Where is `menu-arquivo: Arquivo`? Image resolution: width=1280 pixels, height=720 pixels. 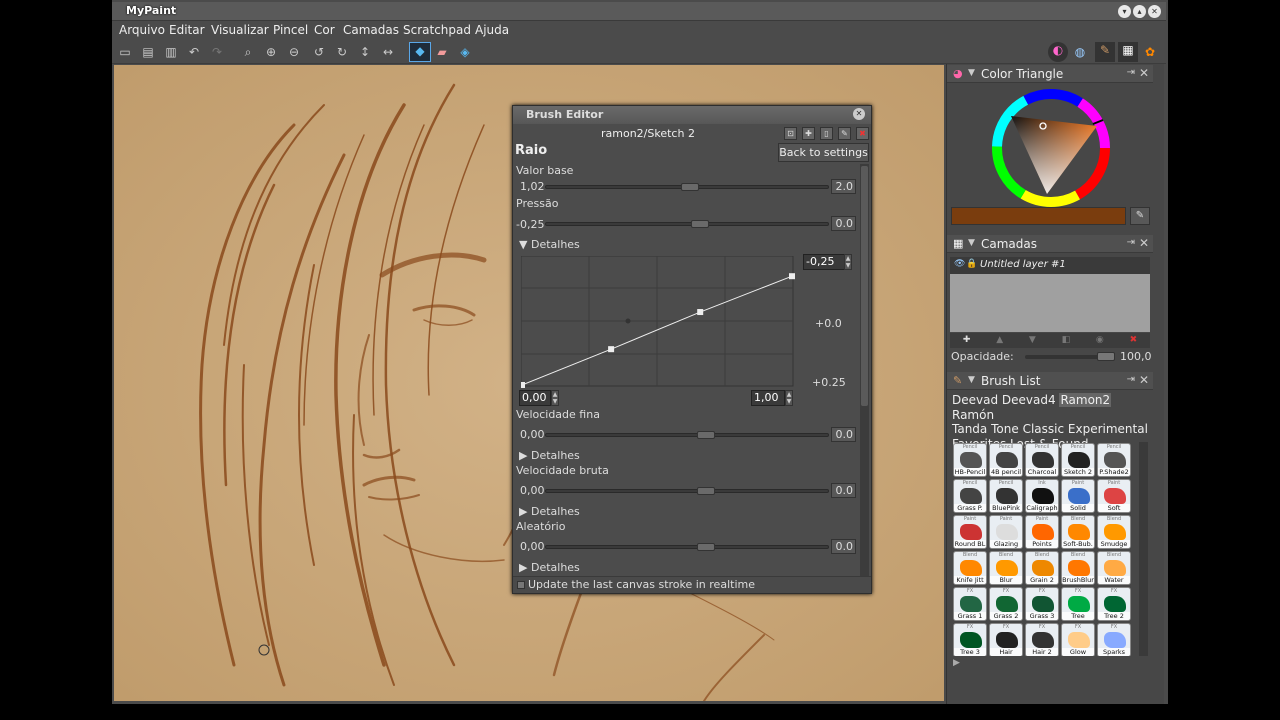
menu-arquivo: Arquivo is located at coordinates (142, 30).